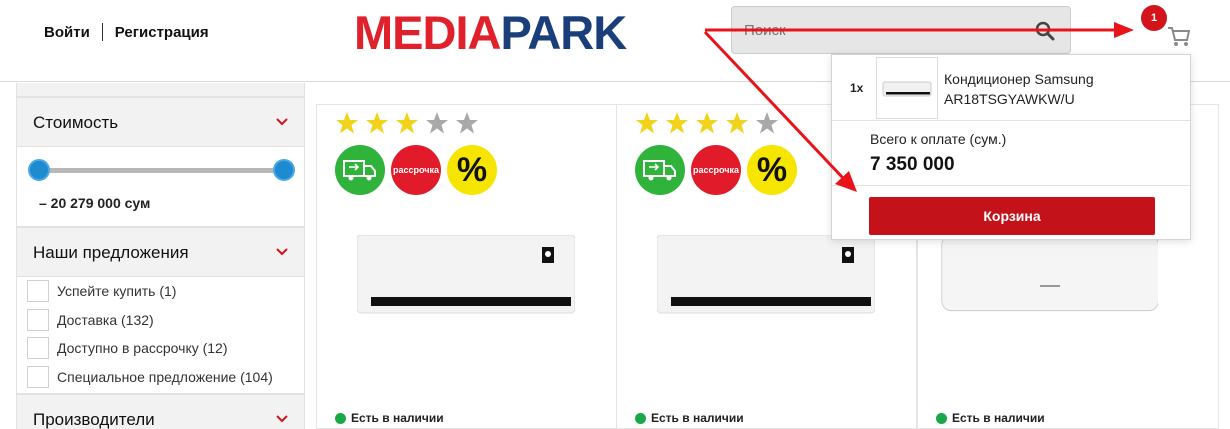  Describe the element at coordinates (160, 90) in the screenshot. I see `previous-section-stub` at that location.